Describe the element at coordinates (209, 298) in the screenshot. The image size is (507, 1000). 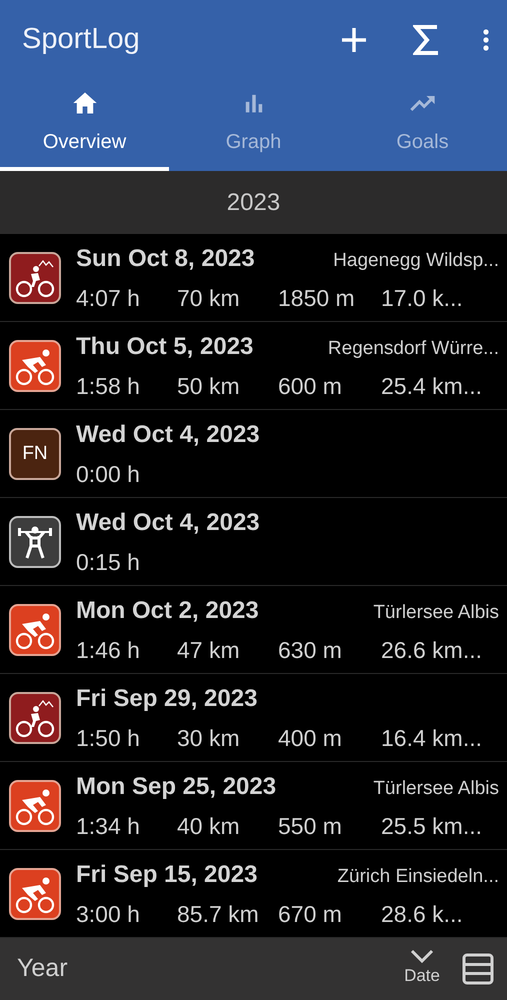
I see `activity-stat: 70 km` at that location.